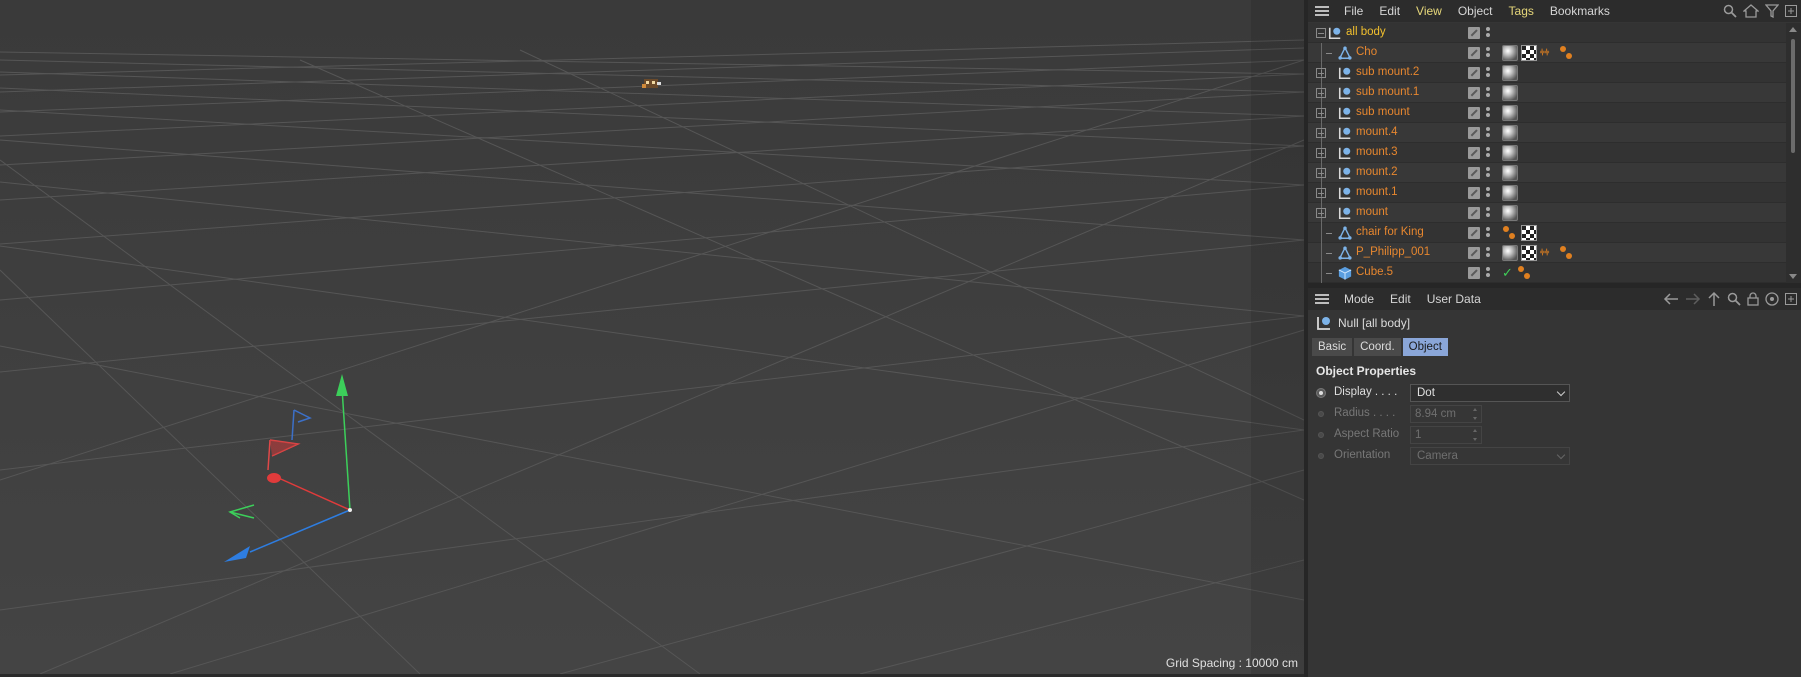  What do you see at coordinates (1425, 347) in the screenshot?
I see `tab-object: Object` at bounding box center [1425, 347].